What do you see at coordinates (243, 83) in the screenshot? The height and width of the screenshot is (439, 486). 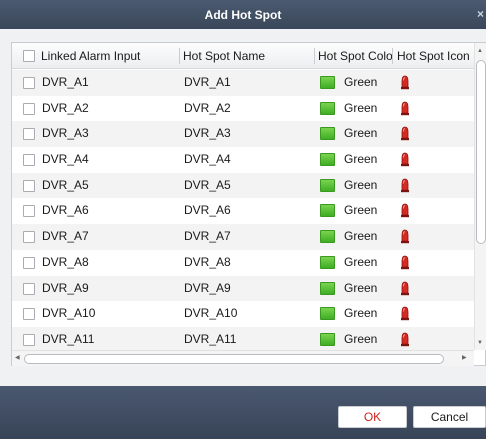 I see `table-row: DVR_A1 DVR_A1 Green` at bounding box center [243, 83].